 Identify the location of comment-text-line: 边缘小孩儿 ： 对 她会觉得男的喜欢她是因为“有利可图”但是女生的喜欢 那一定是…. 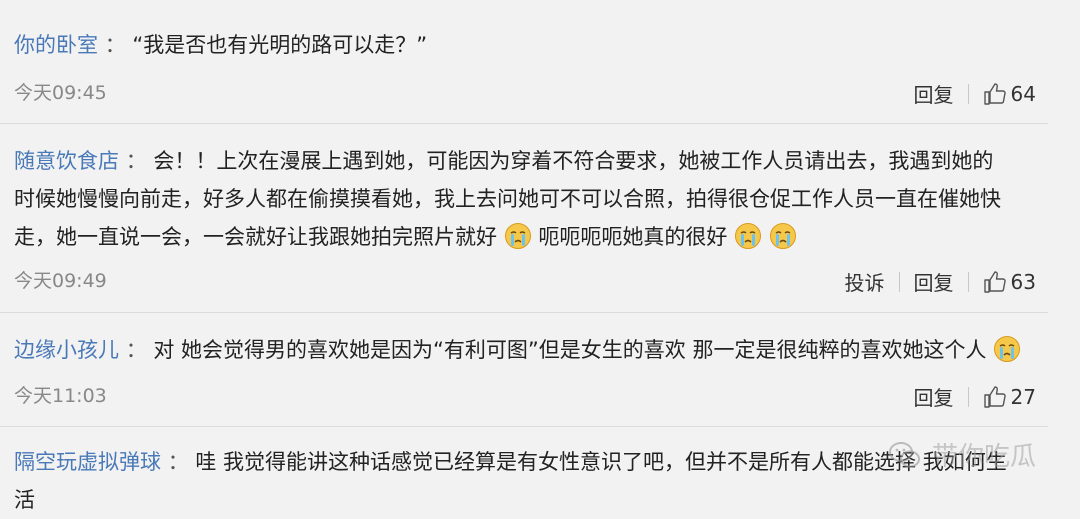
(524, 350).